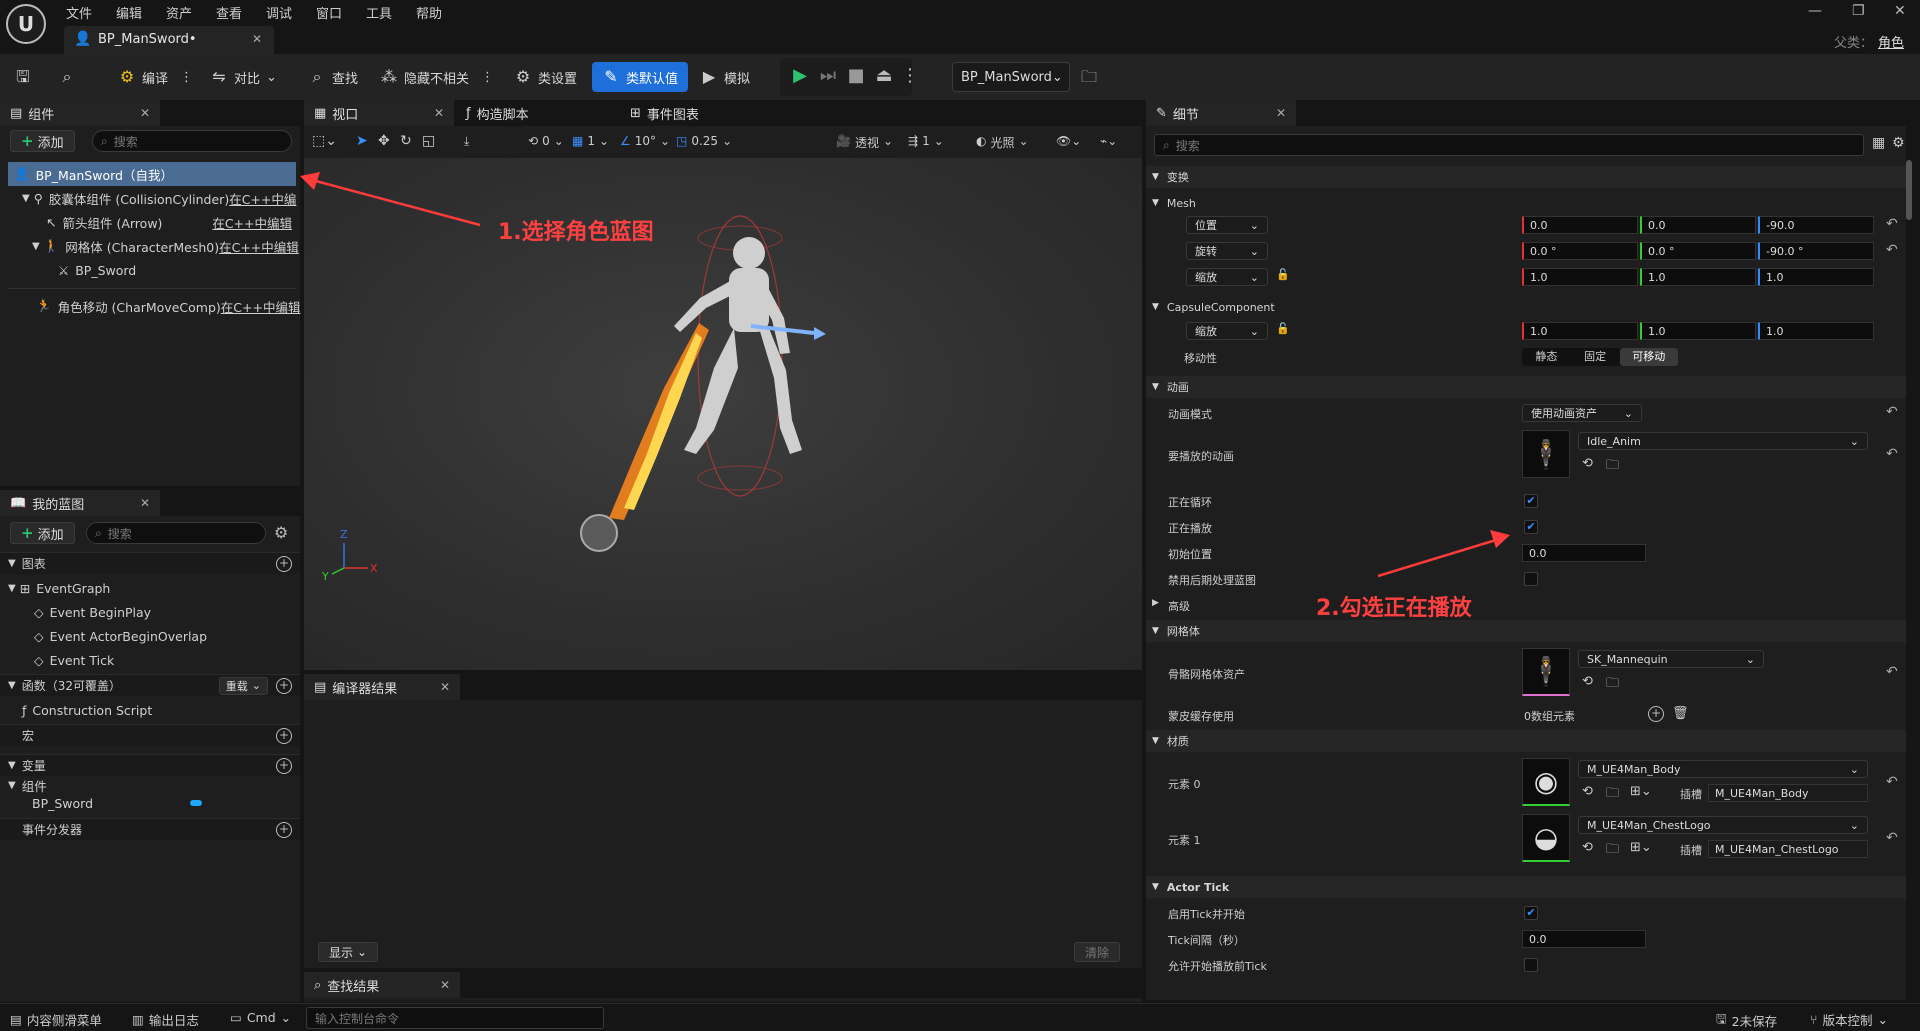  I want to click on annotation-step-2: 2.勾选正在播放, so click(1394, 608).